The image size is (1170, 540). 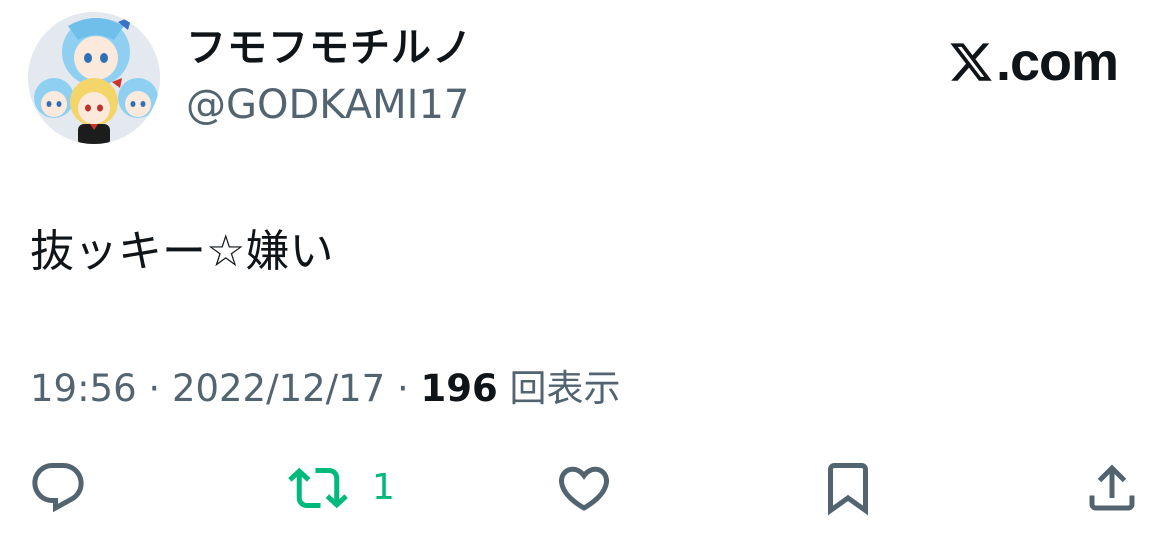 I want to click on tweet-text: 抜ッキー☆嫌い, so click(x=182, y=251).